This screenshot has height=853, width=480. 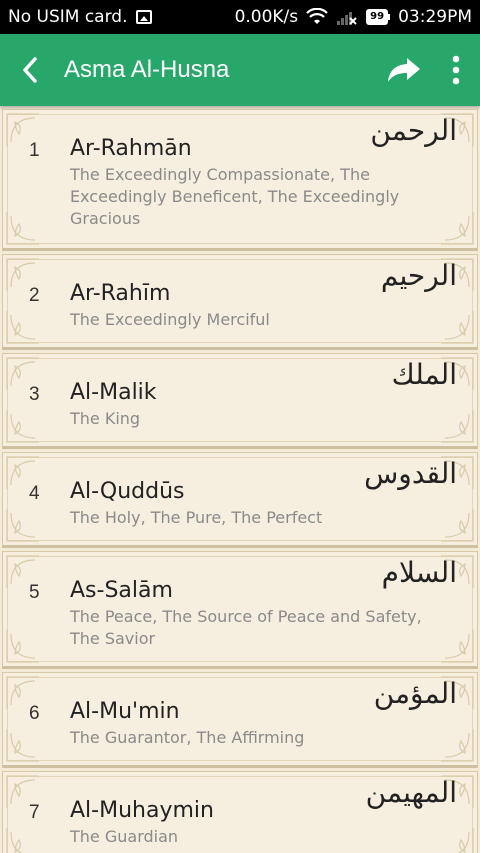 I want to click on overflow-menu-button, so click(x=456, y=70).